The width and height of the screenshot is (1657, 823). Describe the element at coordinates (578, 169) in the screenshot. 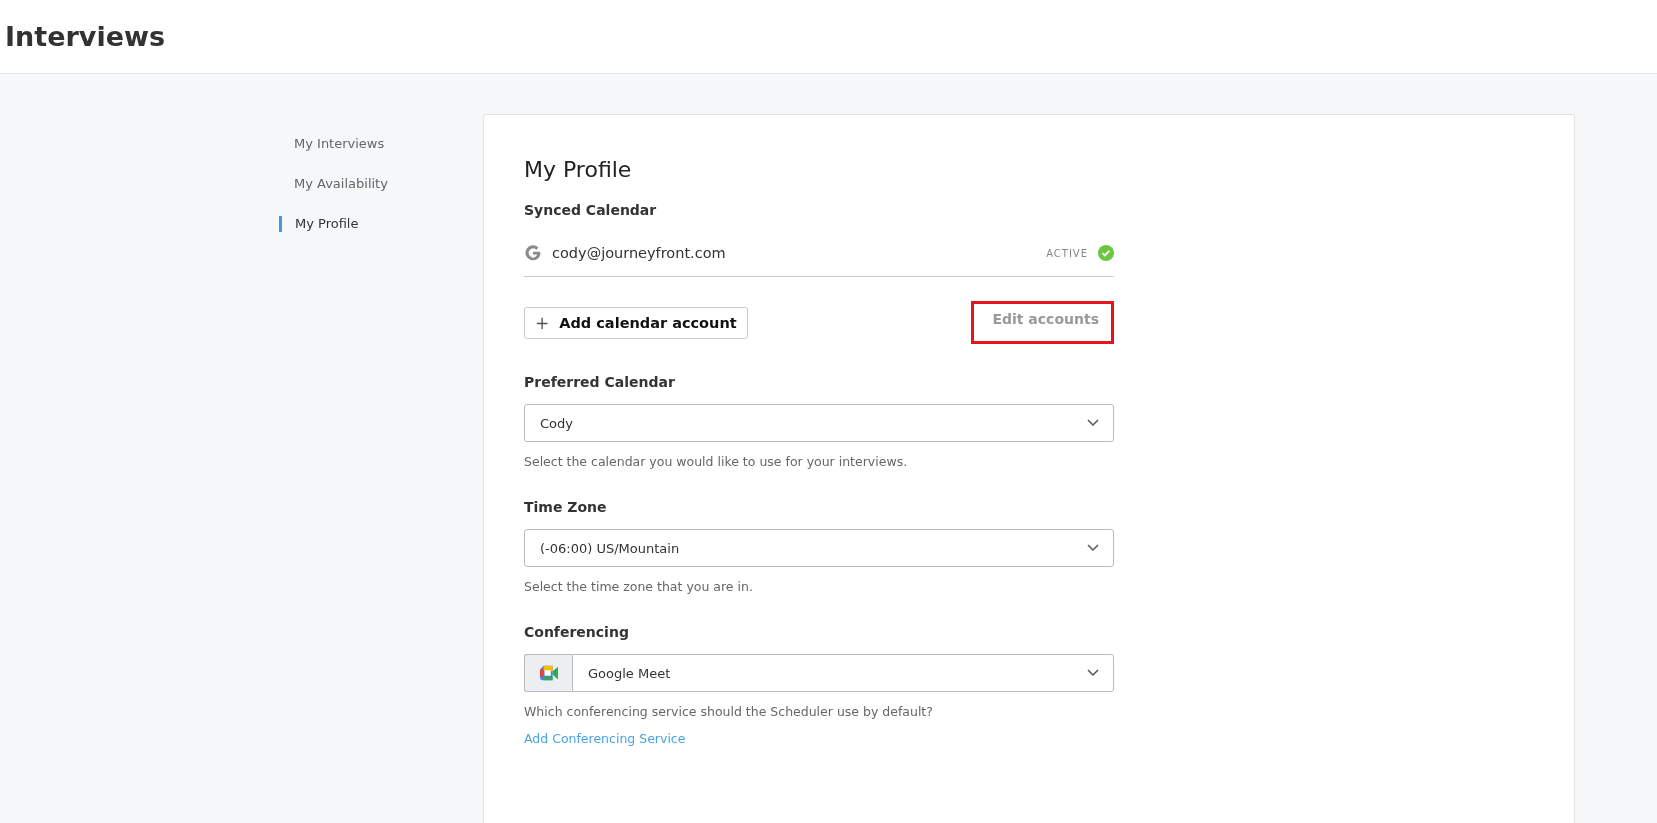

I see `section-title: My Profile` at that location.